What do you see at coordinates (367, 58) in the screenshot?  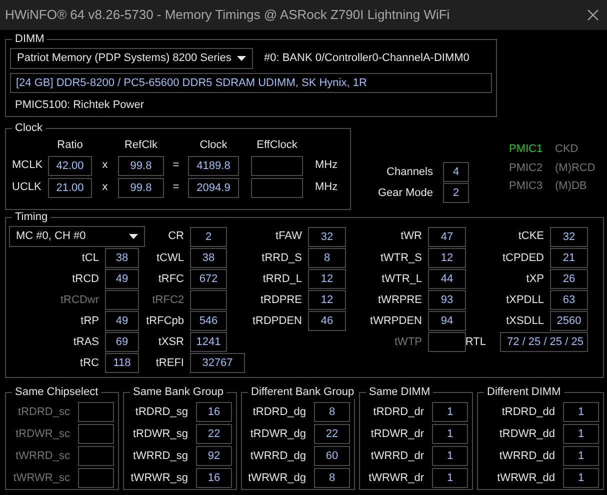 I see `slot-label: #0: BANK 0/Controller0-ChannelA-DIMM0` at bounding box center [367, 58].